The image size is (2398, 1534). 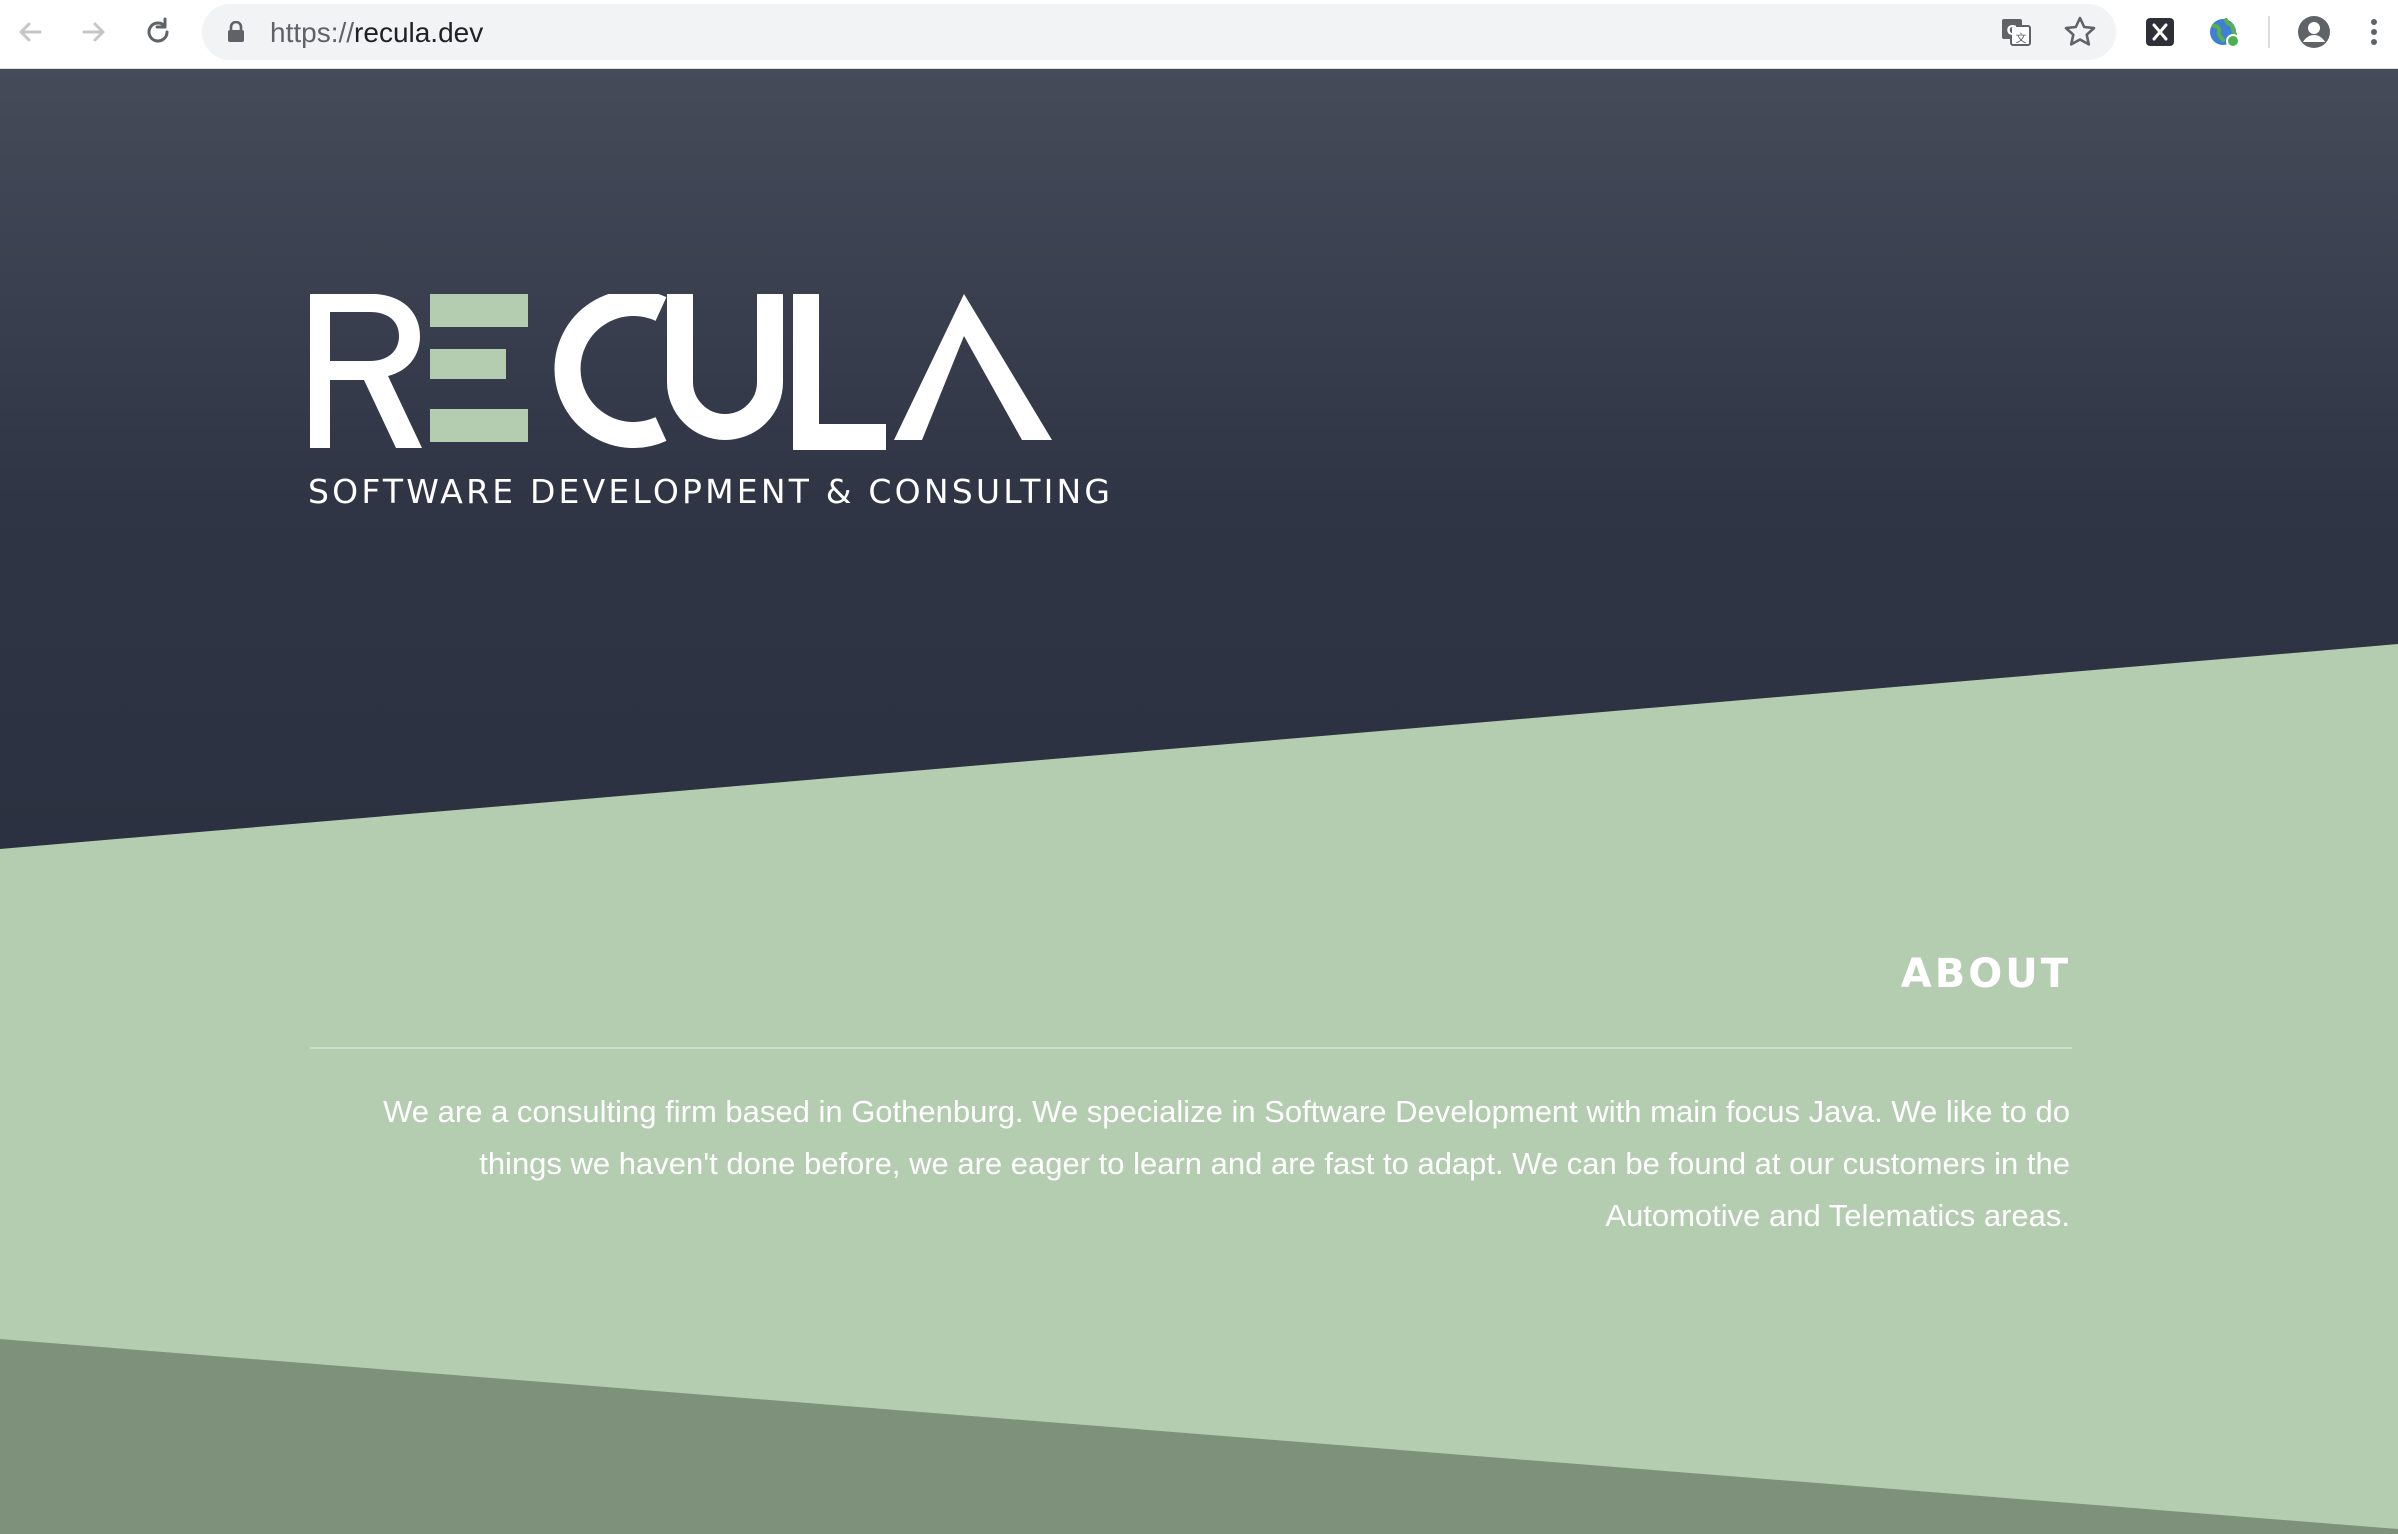 I want to click on reload-button, so click(x=158, y=32).